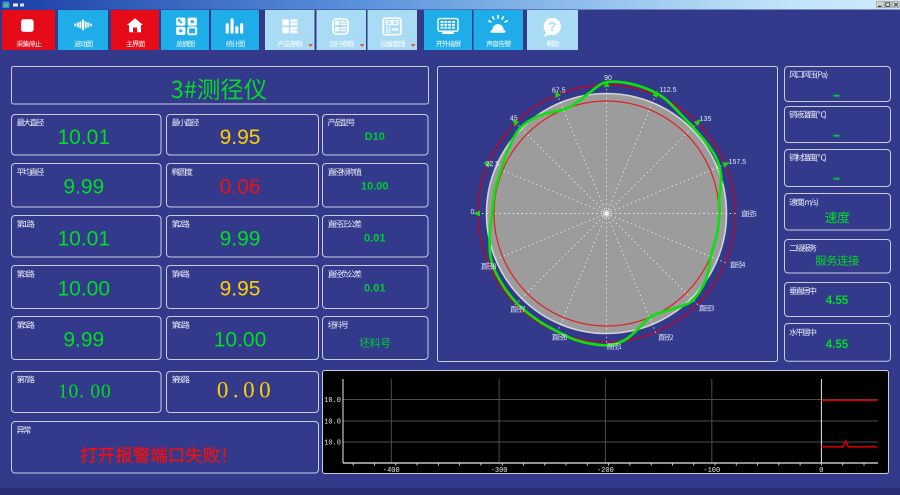 The width and height of the screenshot is (900, 495). I want to click on svg-text: 0.00, so click(246, 390).